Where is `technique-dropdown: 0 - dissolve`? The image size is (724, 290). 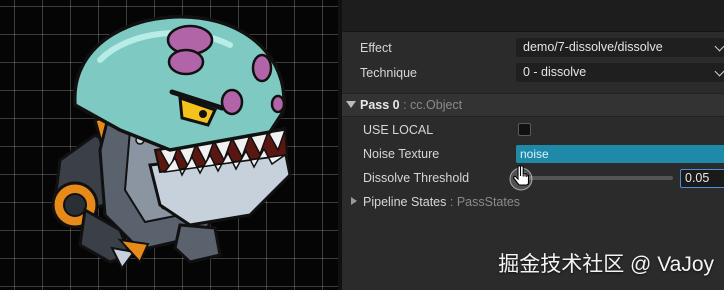
technique-dropdown: 0 - dissolve is located at coordinates (620, 72).